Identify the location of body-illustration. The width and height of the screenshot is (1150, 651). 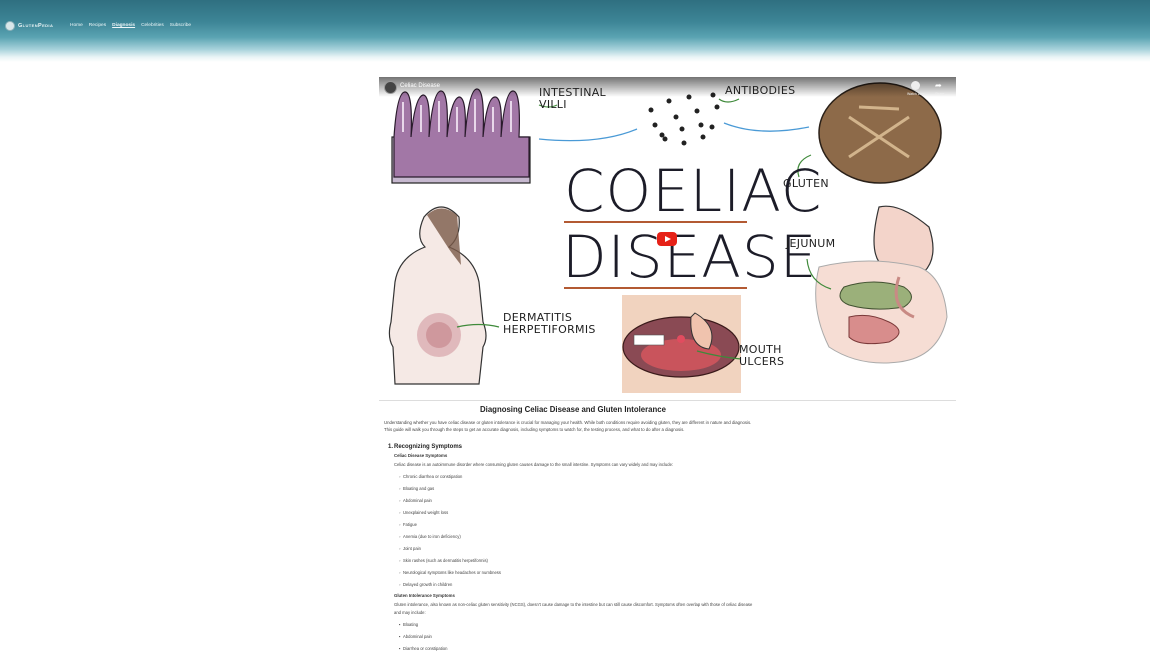
(437, 295).